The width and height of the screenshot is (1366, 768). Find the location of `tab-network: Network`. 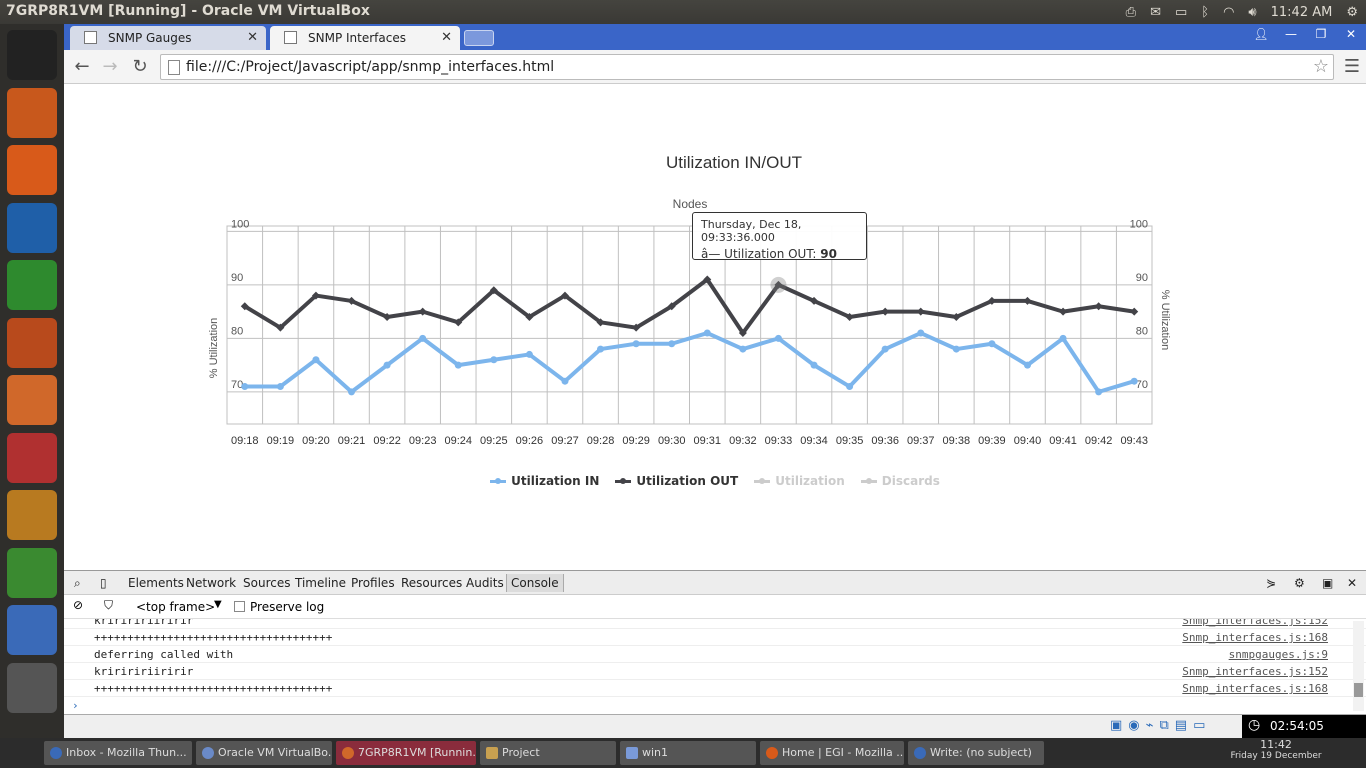

tab-network: Network is located at coordinates (211, 583).